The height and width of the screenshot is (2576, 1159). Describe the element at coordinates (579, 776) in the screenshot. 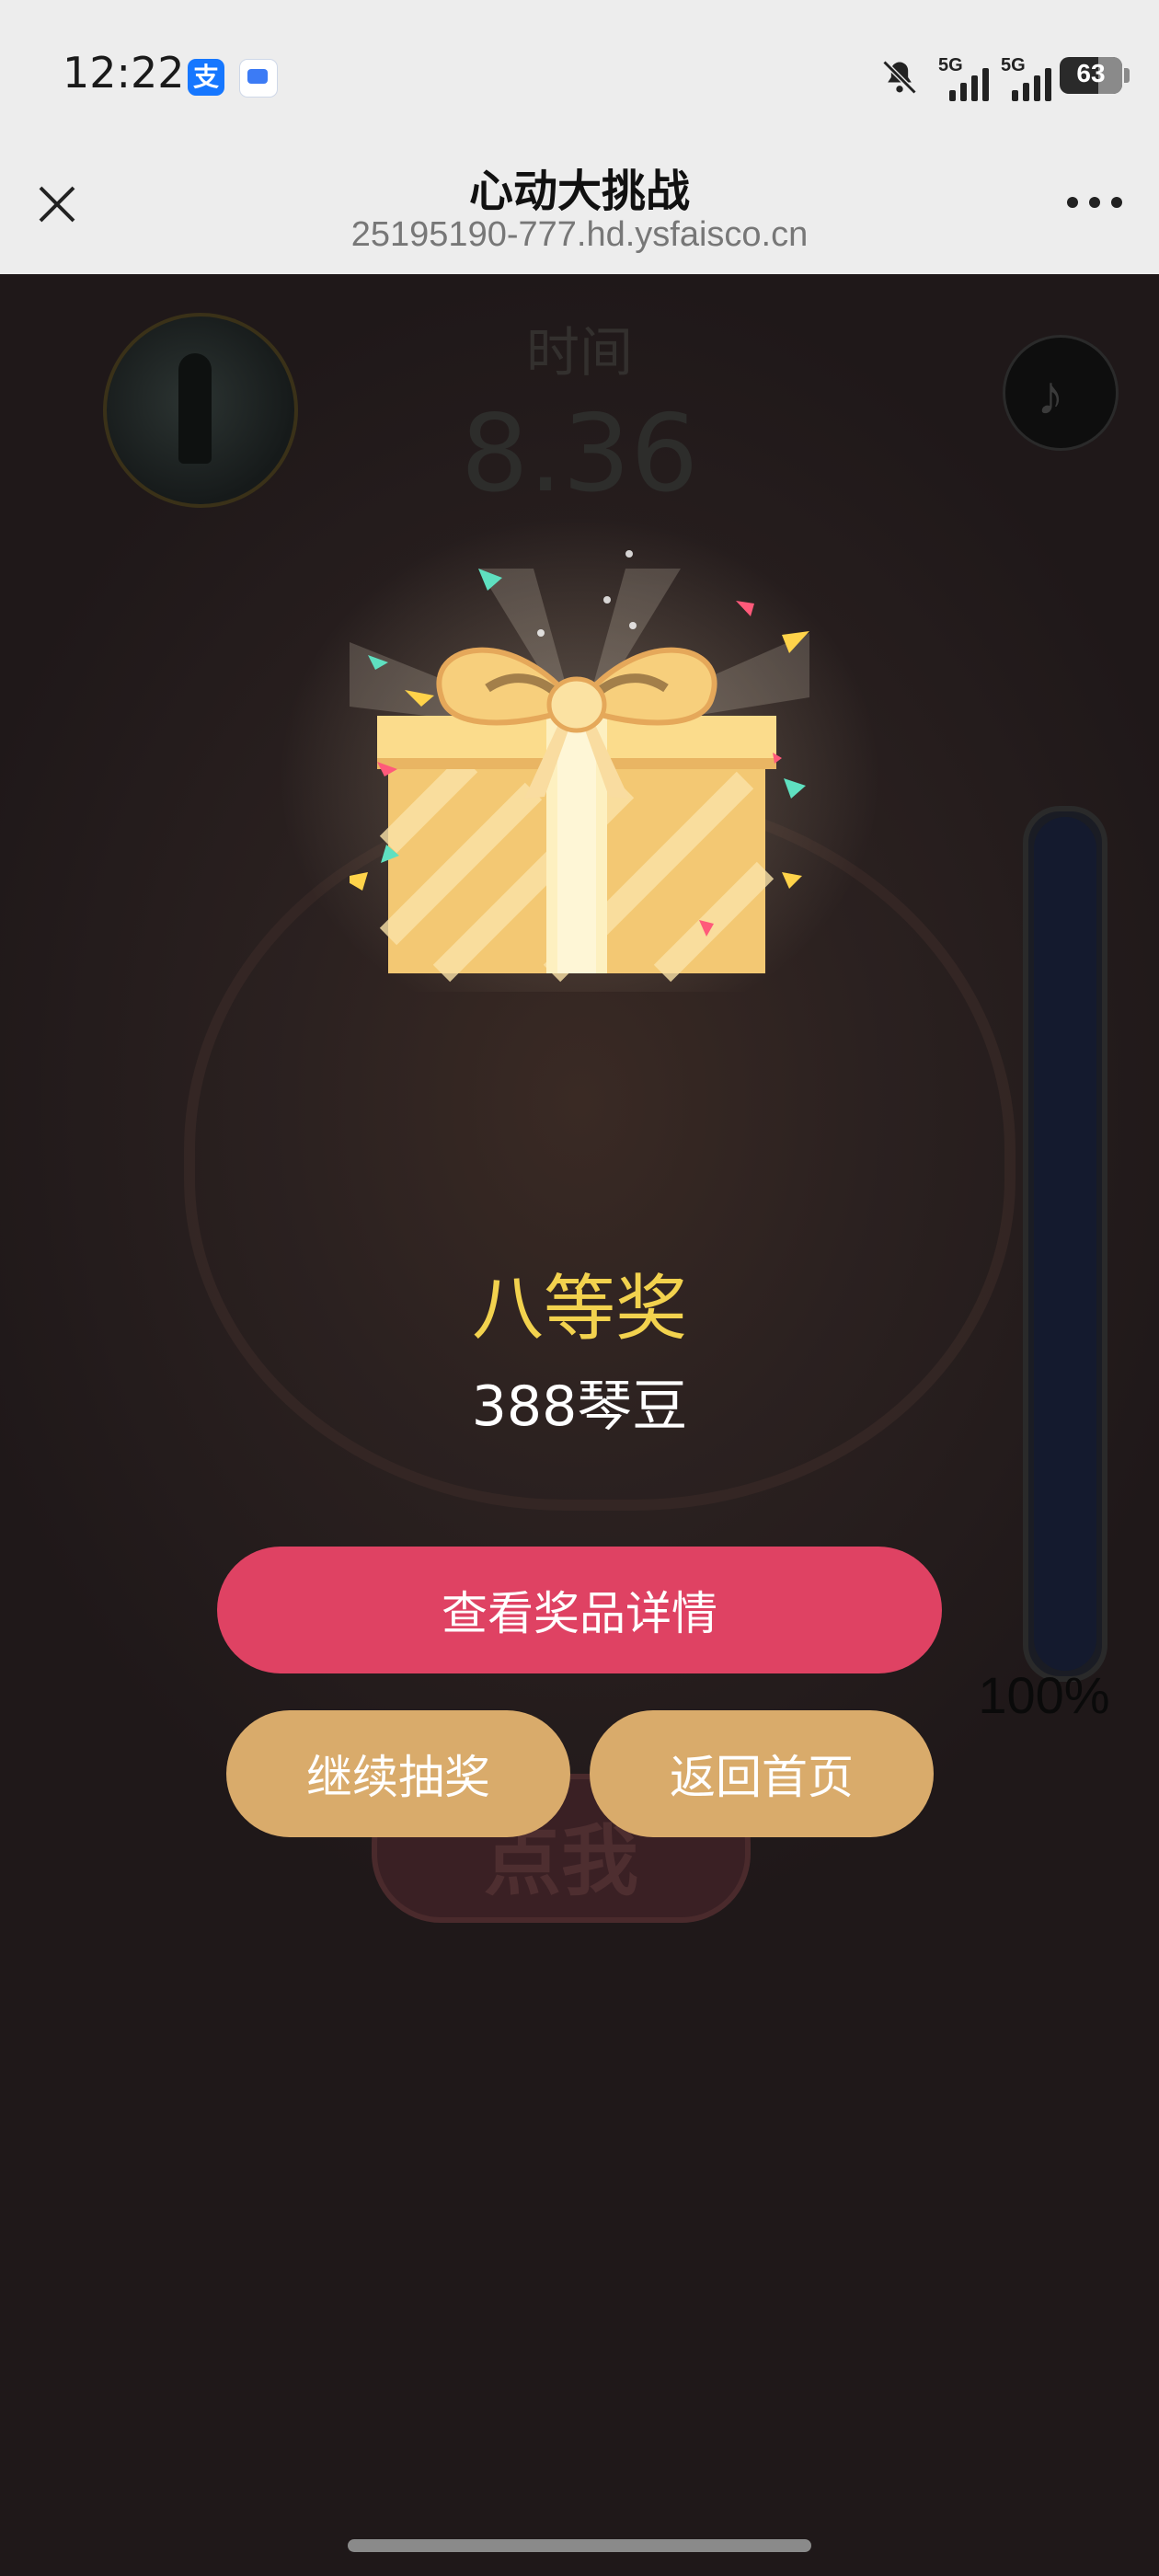

I see `gift-box-icon` at that location.